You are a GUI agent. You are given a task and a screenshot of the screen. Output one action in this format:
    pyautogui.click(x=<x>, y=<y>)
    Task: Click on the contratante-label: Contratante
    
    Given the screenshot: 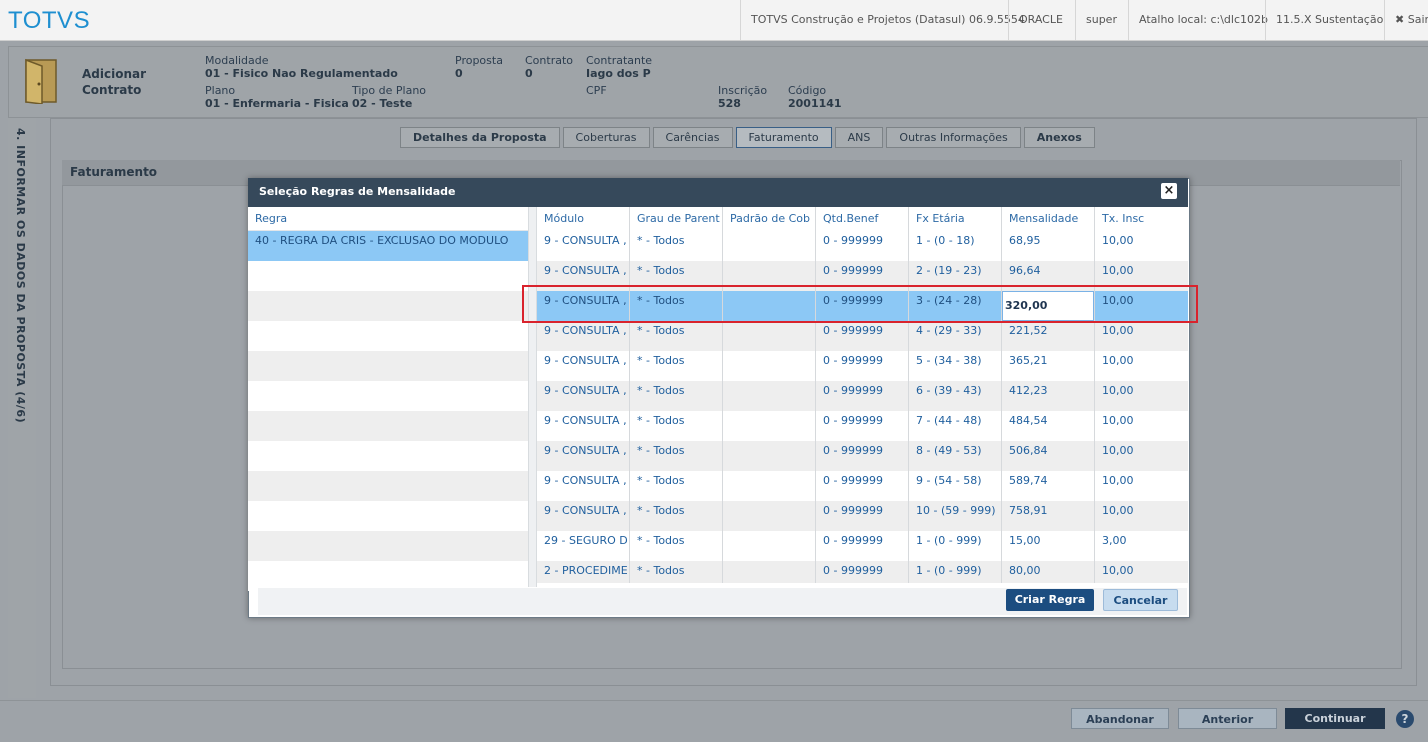 What is the action you would take?
    pyautogui.click(x=619, y=60)
    